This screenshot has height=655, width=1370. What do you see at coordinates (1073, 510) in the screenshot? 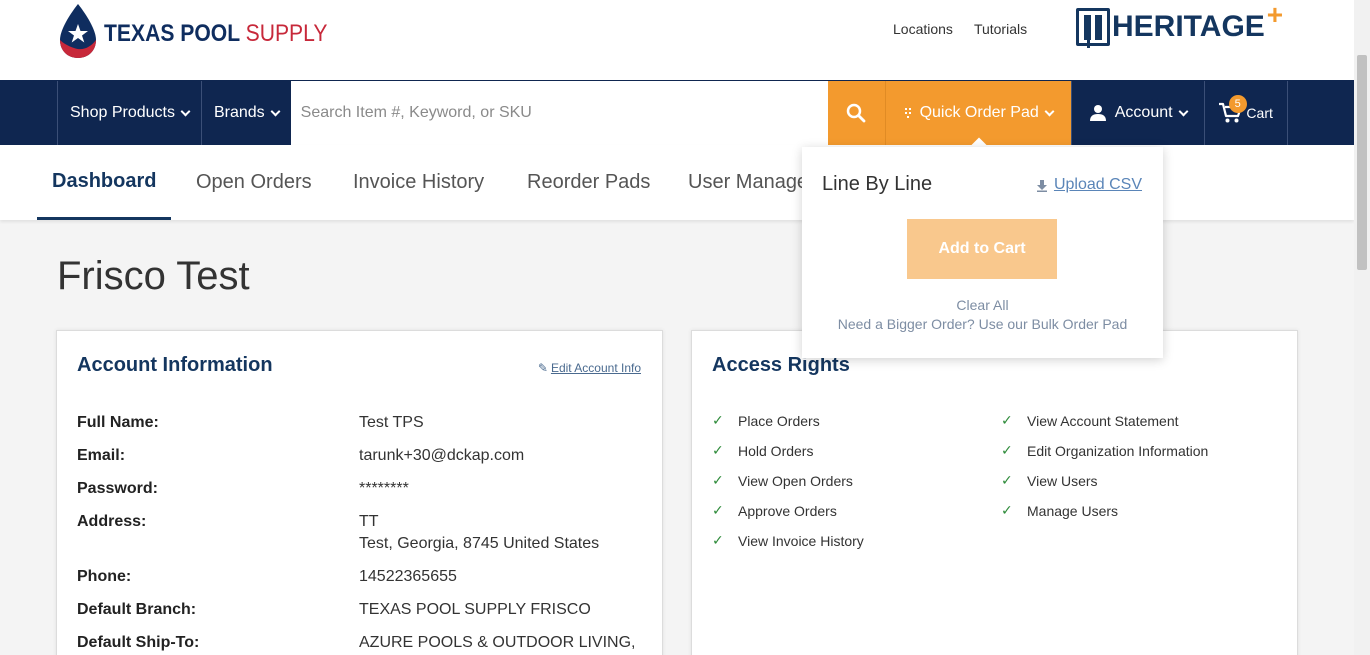
I see `access-right-label: Manage Users` at bounding box center [1073, 510].